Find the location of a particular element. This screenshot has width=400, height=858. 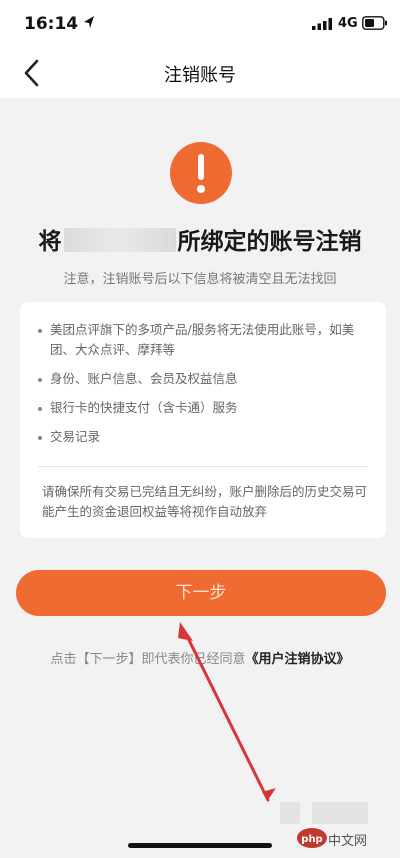

logo-text: php is located at coordinates (311, 839).